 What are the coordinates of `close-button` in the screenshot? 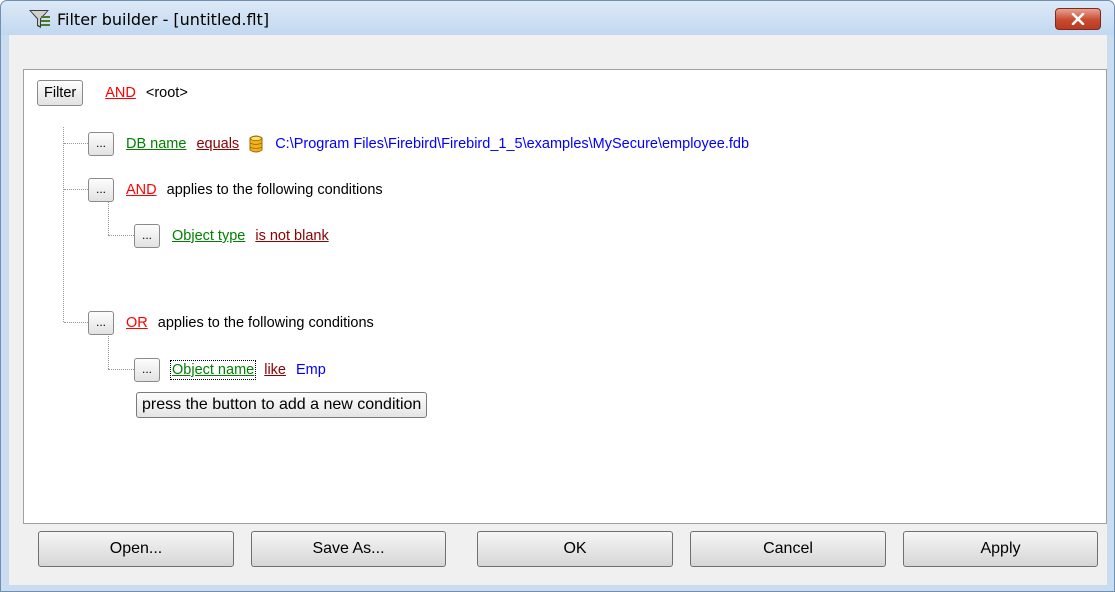 It's located at (1078, 19).